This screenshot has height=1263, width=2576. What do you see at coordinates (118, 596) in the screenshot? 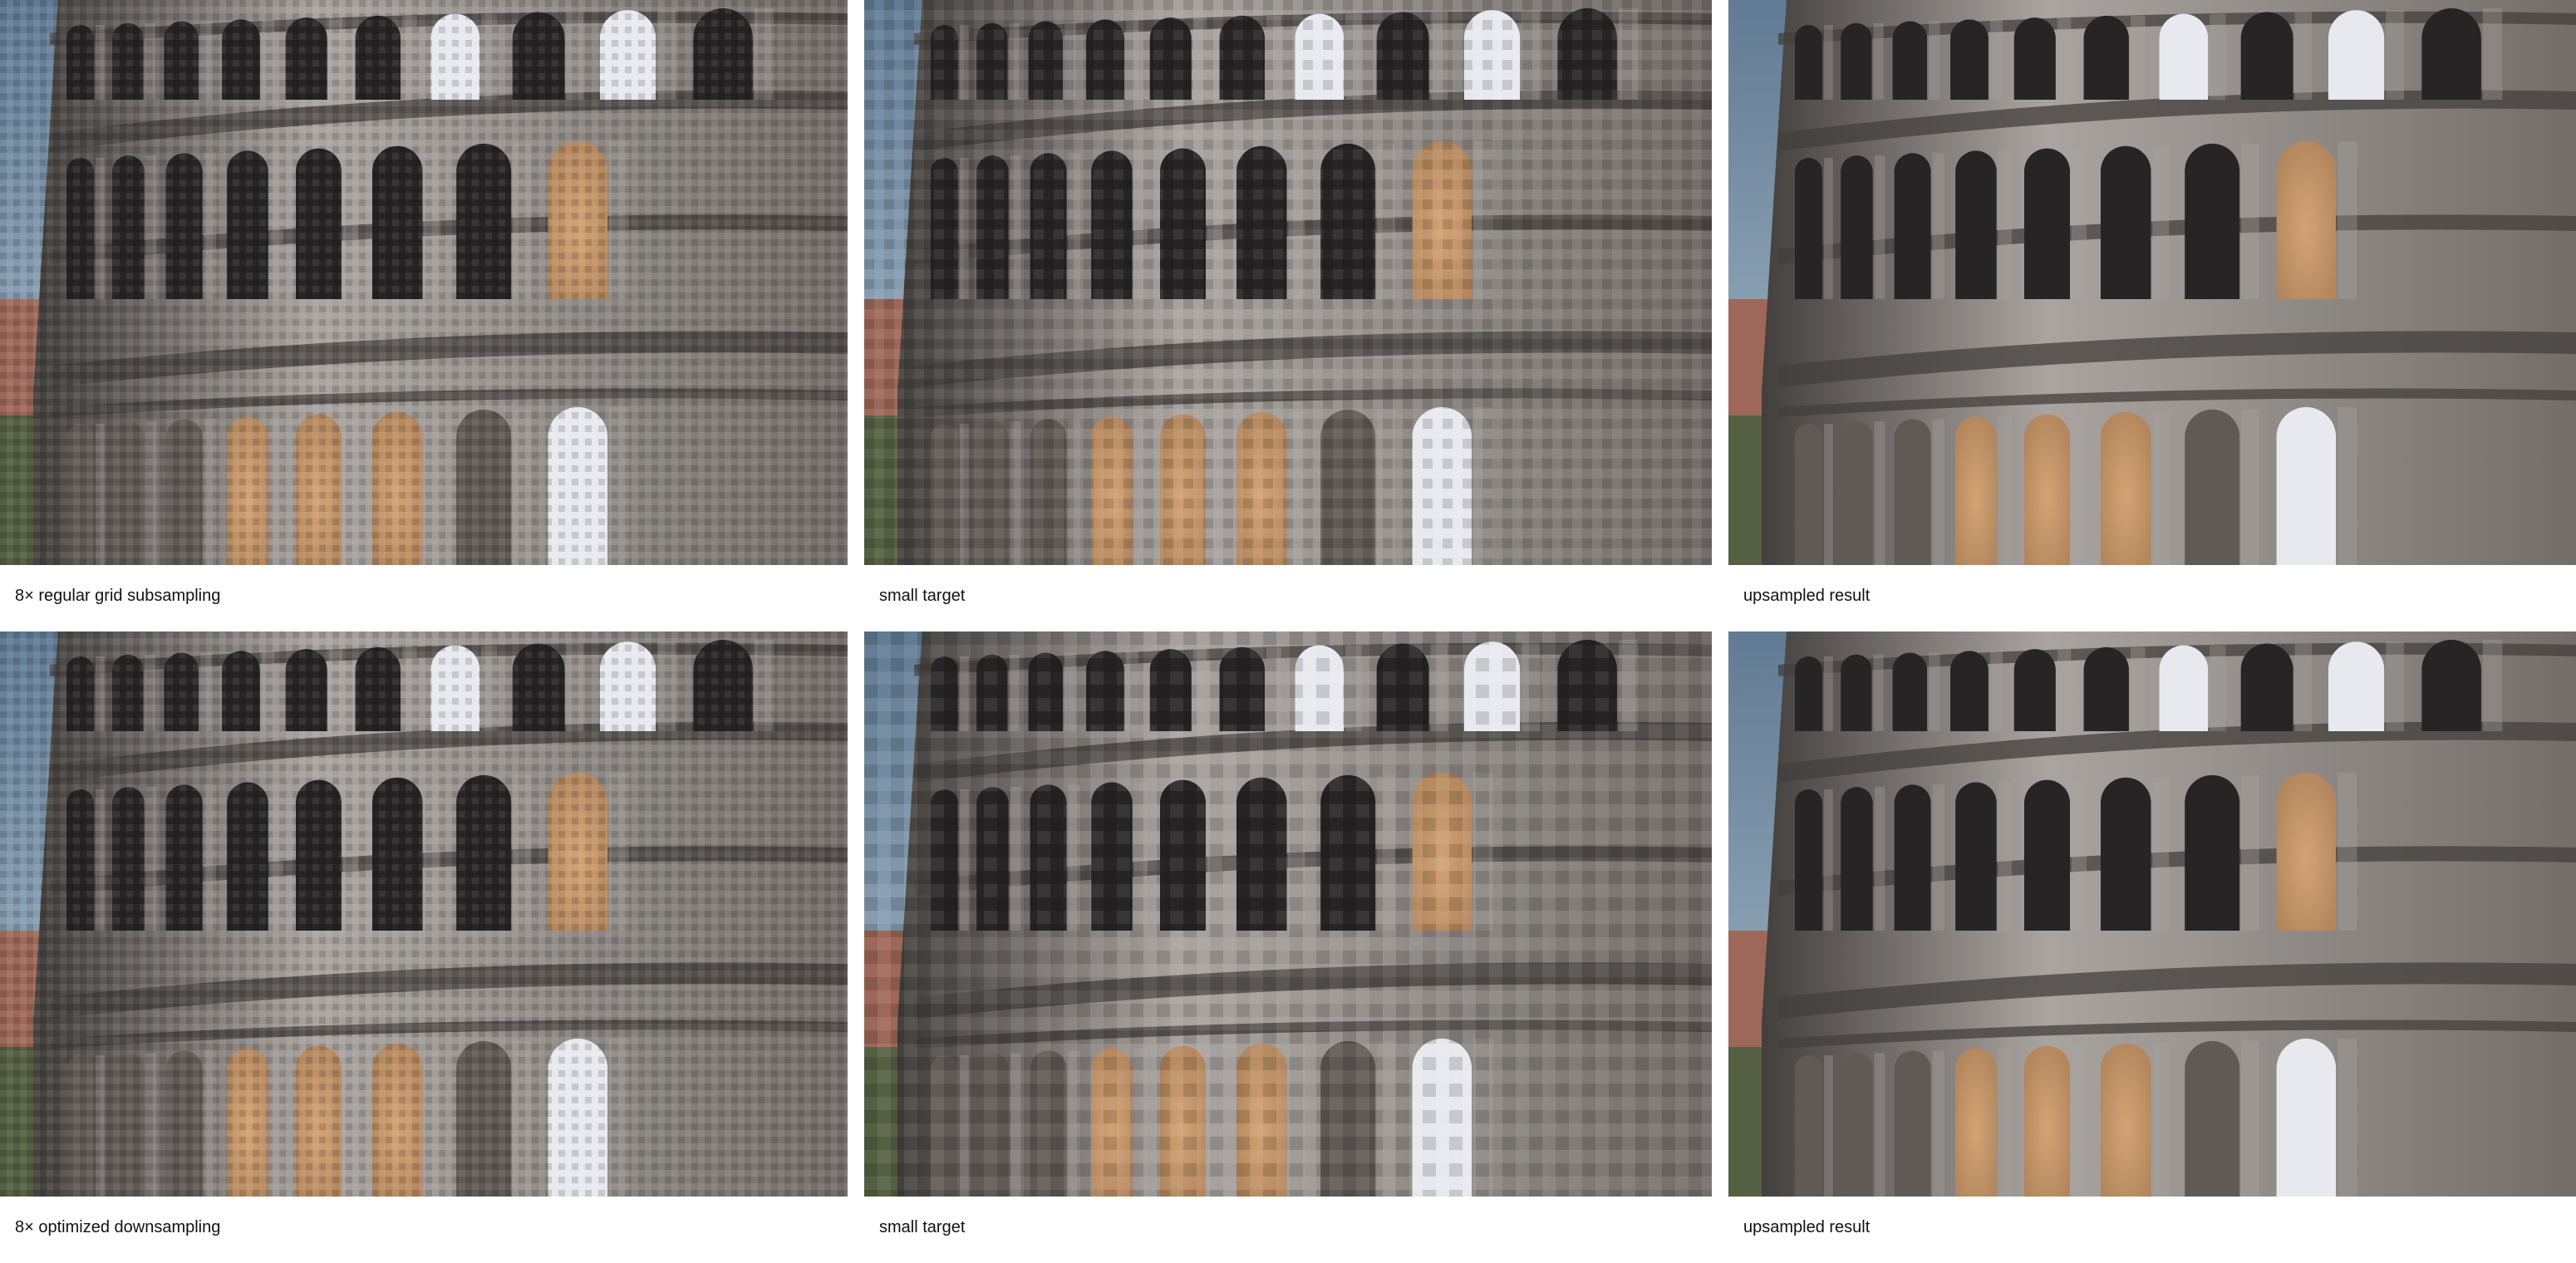
I see `caption: 8× regular grid subsampling` at bounding box center [118, 596].